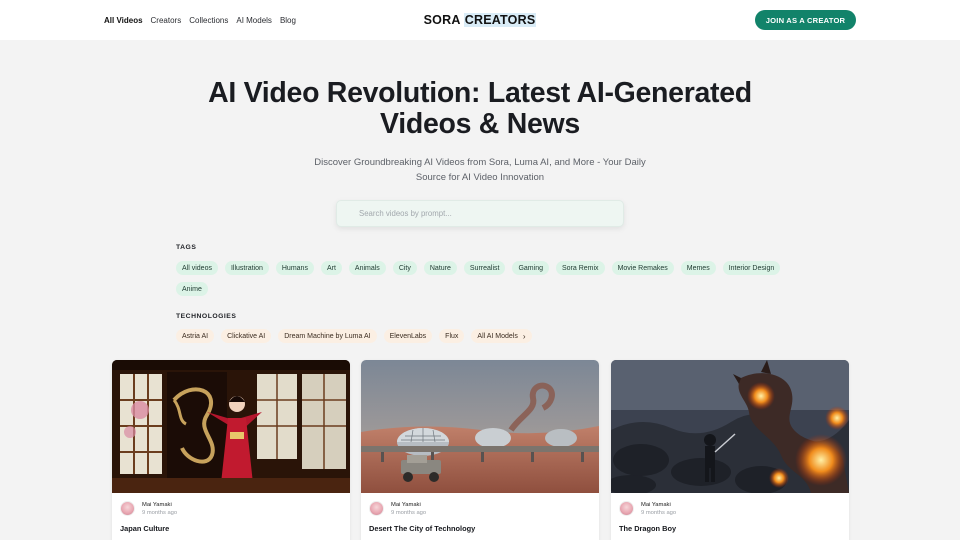 This screenshot has height=540, width=960. I want to click on tech-chip-elevenlabs: ElevenLabs, so click(408, 336).